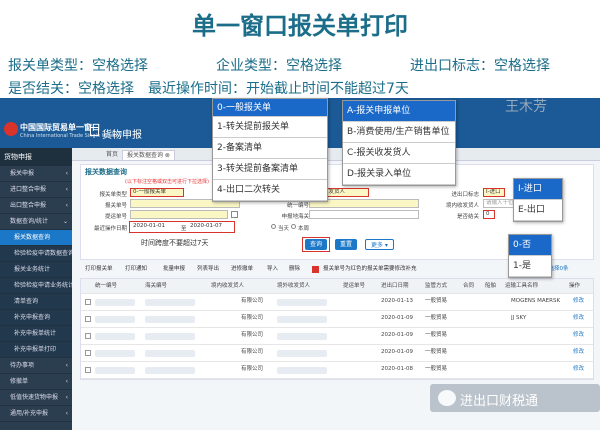 This screenshot has width=600, height=430. I want to click on col-bill-no: 提运单号, so click(361, 286).